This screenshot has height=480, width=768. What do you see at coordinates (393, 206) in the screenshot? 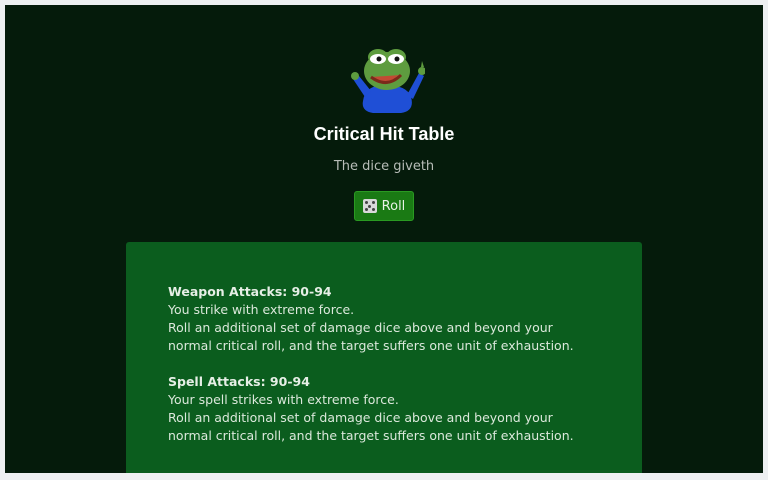
I see `roll-button-label: Roll` at bounding box center [393, 206].